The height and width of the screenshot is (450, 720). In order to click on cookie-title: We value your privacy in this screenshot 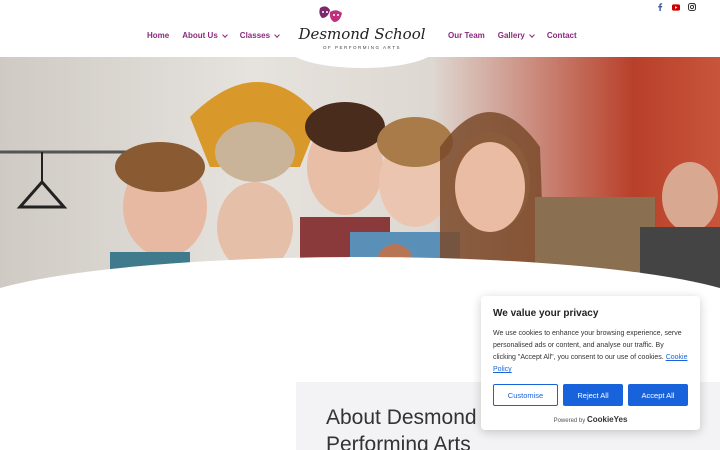, I will do `click(546, 313)`.